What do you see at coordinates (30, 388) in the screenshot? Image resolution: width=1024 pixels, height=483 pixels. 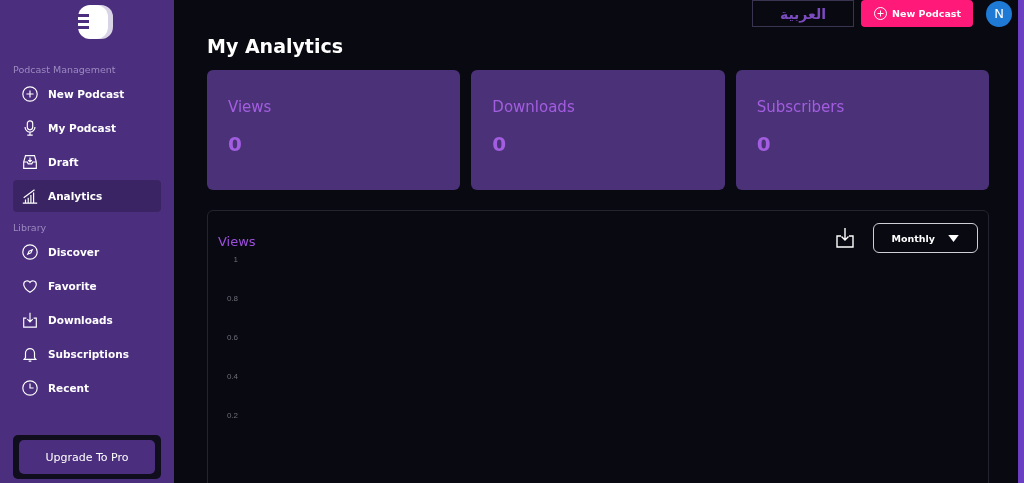 I see `clock-icon` at bounding box center [30, 388].